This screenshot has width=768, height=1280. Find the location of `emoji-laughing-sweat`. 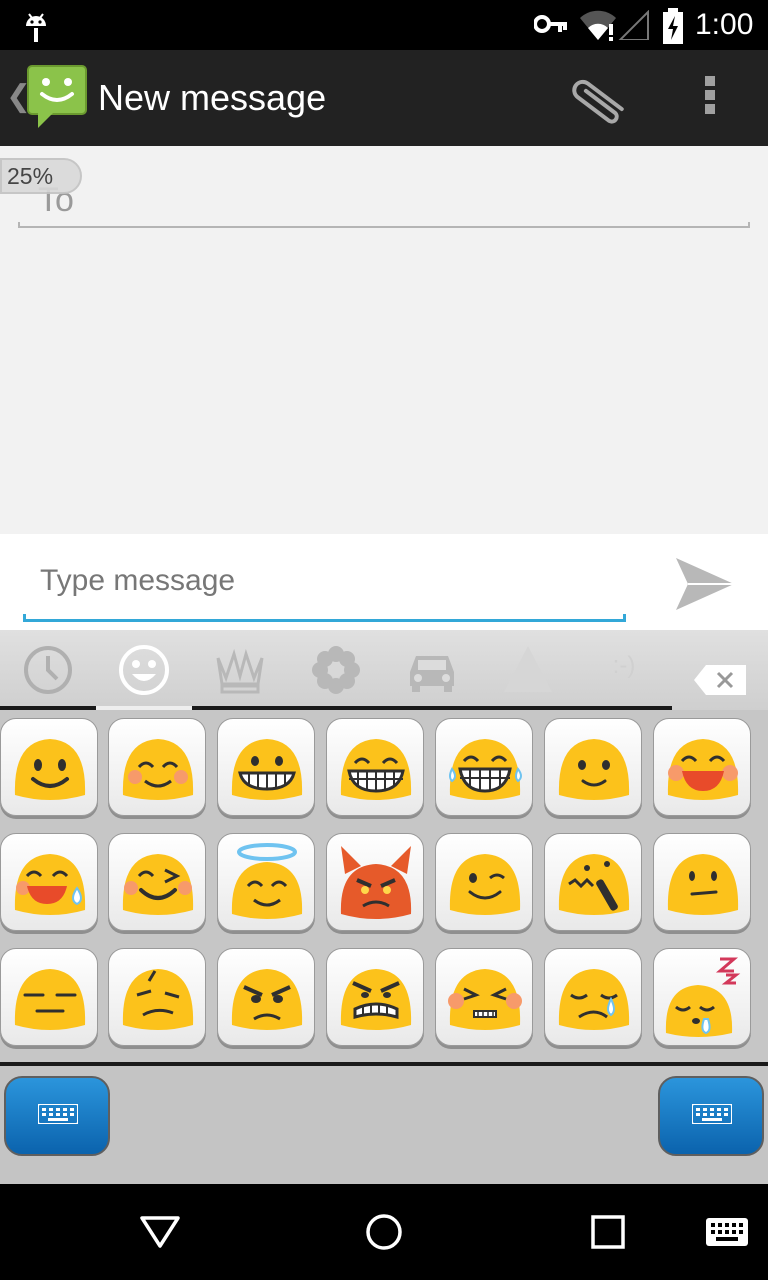

emoji-laughing-sweat is located at coordinates (49, 882).